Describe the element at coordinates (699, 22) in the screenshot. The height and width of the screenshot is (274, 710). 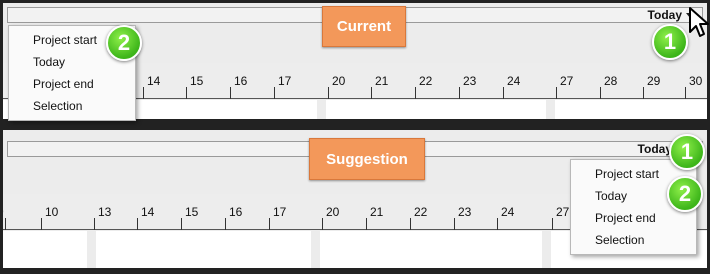
I see `mouse-cursor-icon` at that location.